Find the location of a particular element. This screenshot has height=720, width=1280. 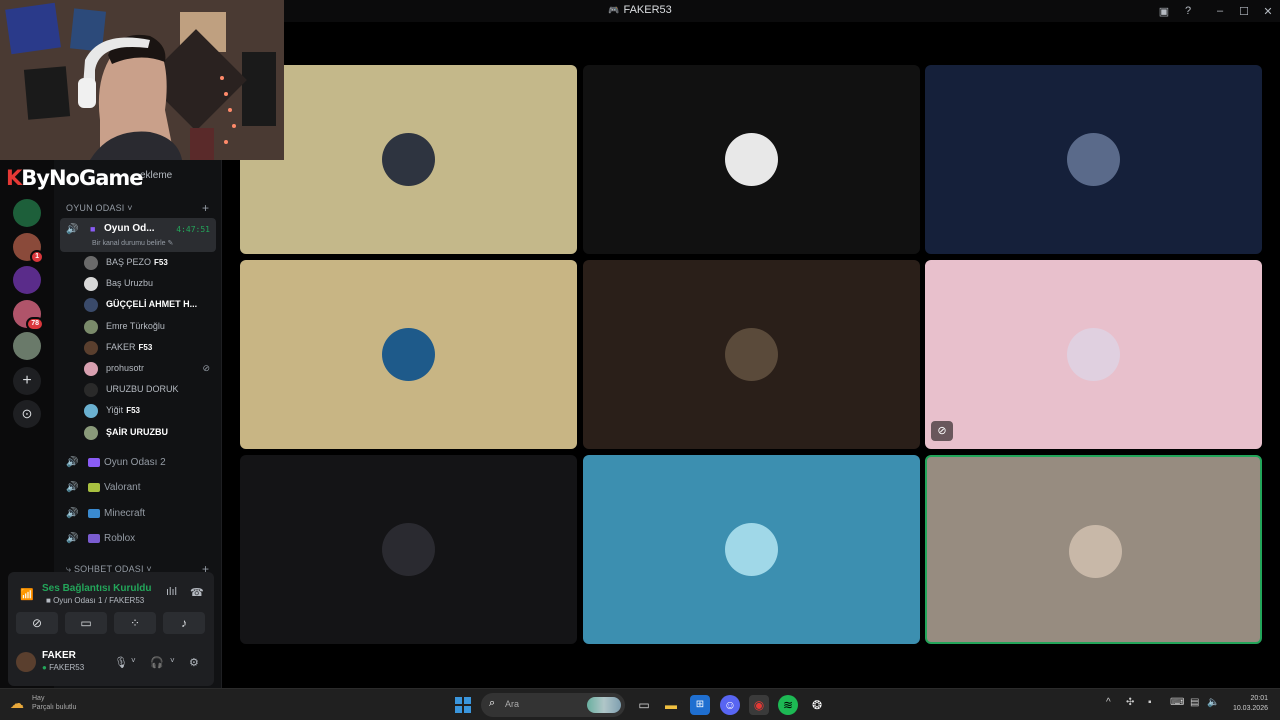

mic-muted-icon: ⊘ is located at coordinates (206, 368).